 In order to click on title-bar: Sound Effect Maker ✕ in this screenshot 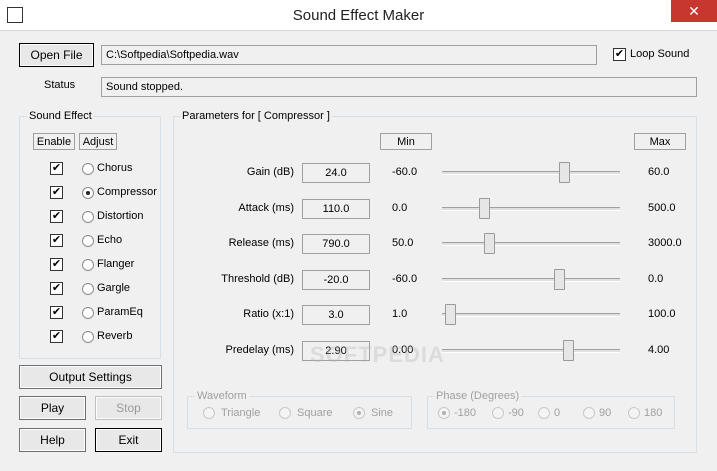, I will do `click(358, 15)`.